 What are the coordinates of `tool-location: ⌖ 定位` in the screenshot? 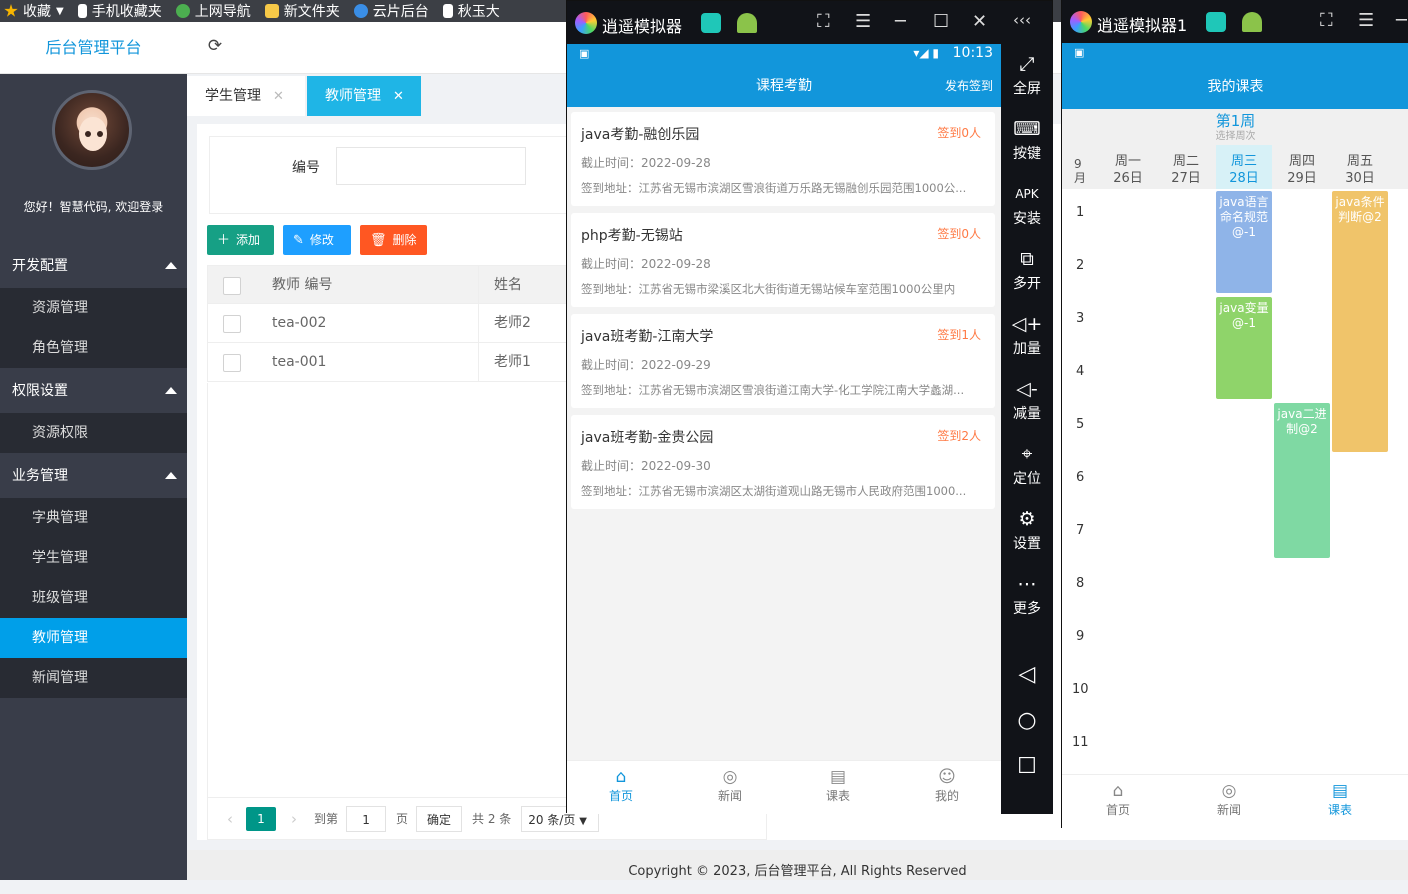 It's located at (1027, 465).